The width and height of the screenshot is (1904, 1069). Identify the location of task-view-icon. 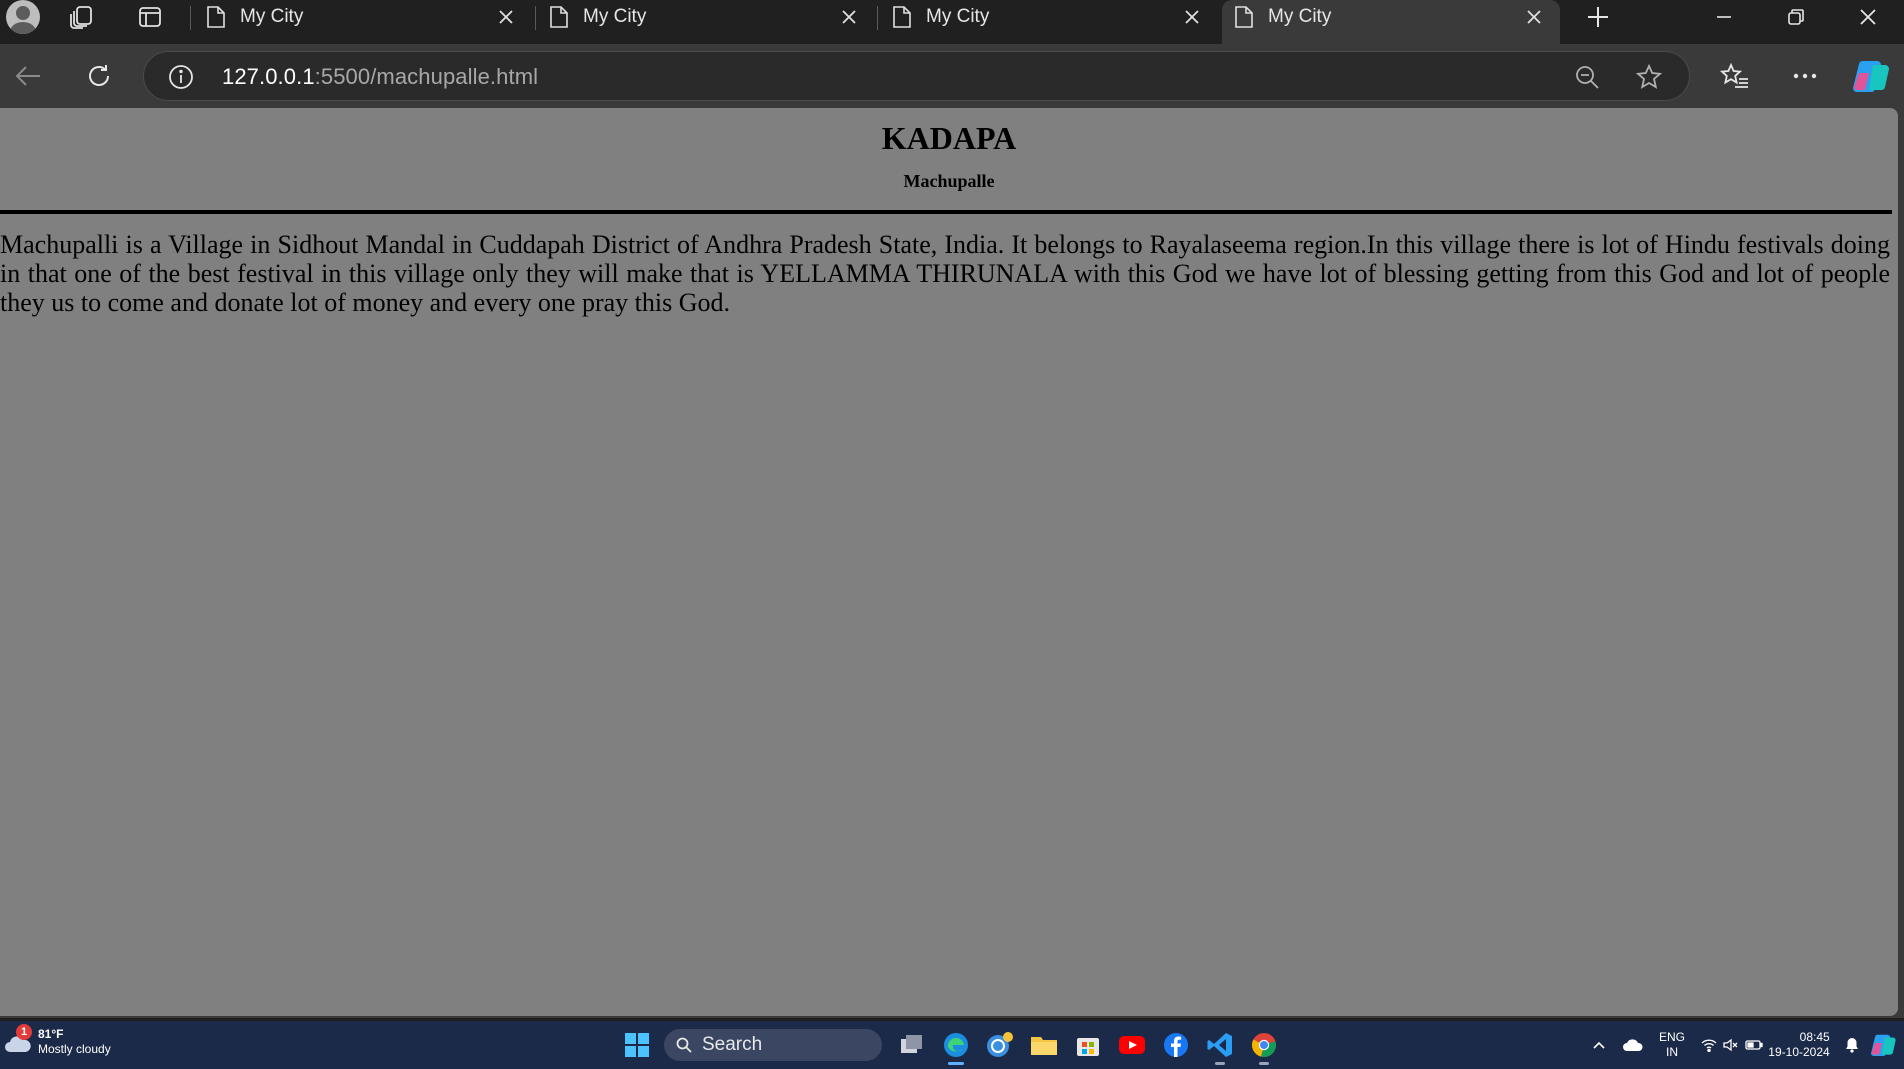
(911, 1044).